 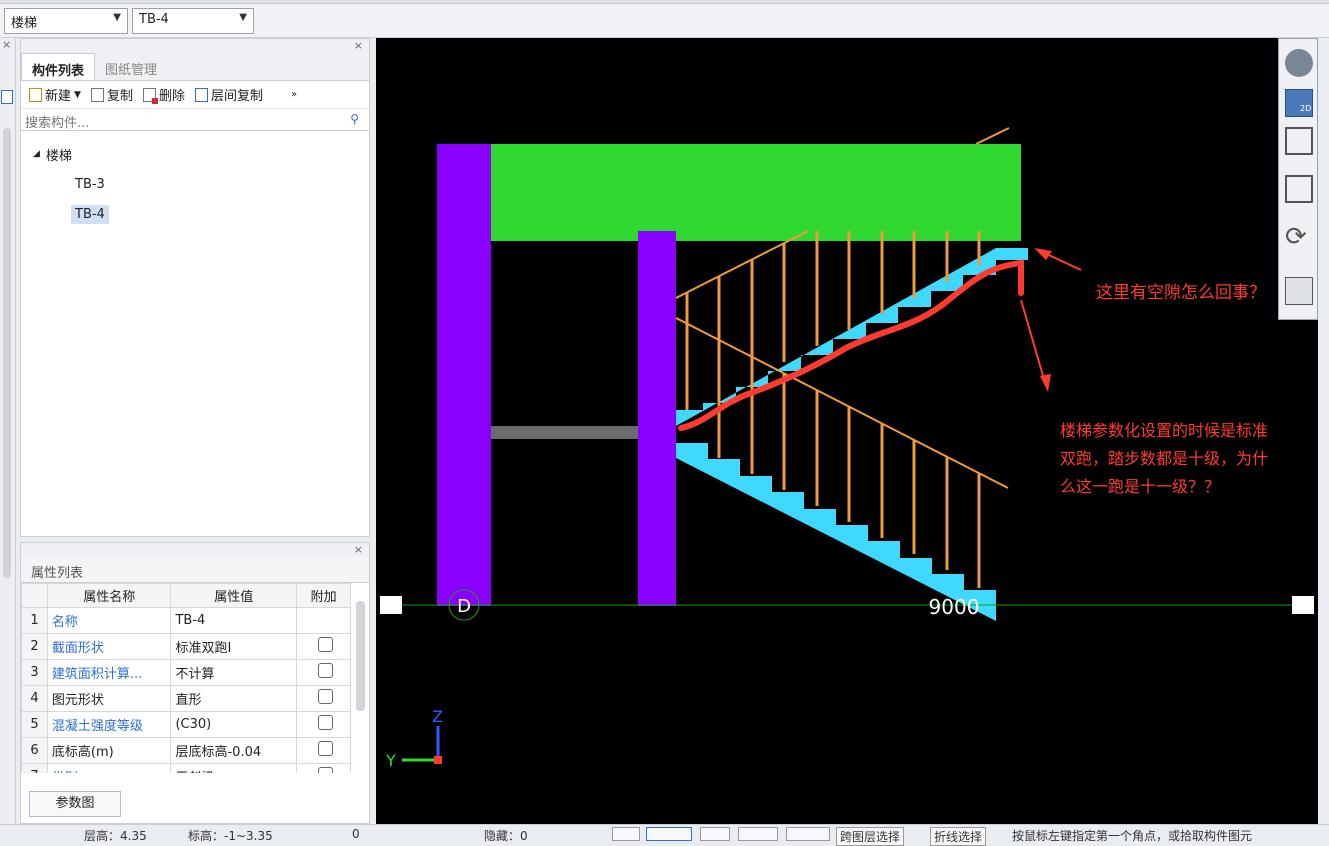 I want to click on annotation-question-line3: 么这一跑是十一级？？, so click(x=1140, y=486).